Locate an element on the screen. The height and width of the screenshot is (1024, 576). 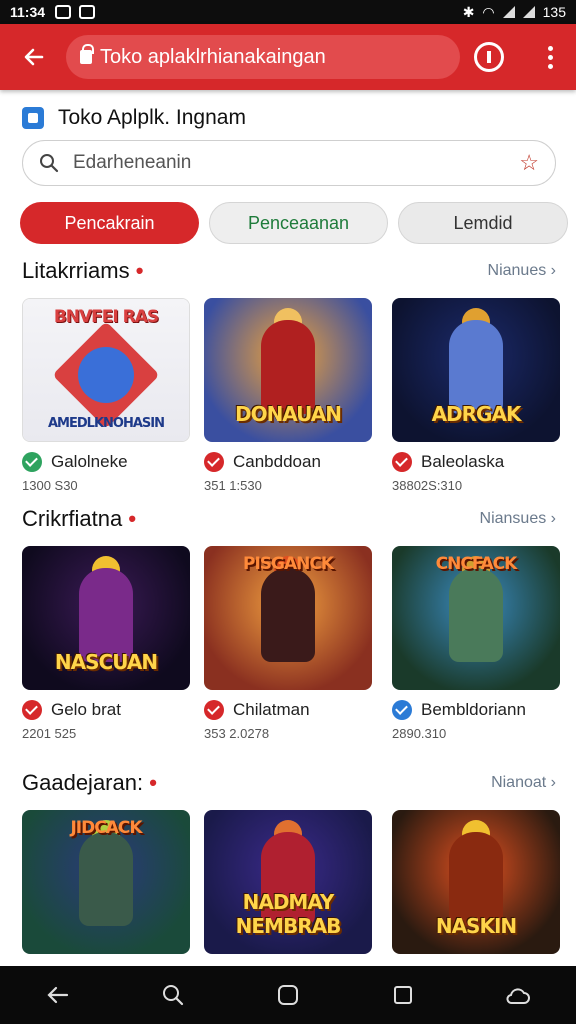
app-thumbnail: ADRGAK is located at coordinates (476, 370).